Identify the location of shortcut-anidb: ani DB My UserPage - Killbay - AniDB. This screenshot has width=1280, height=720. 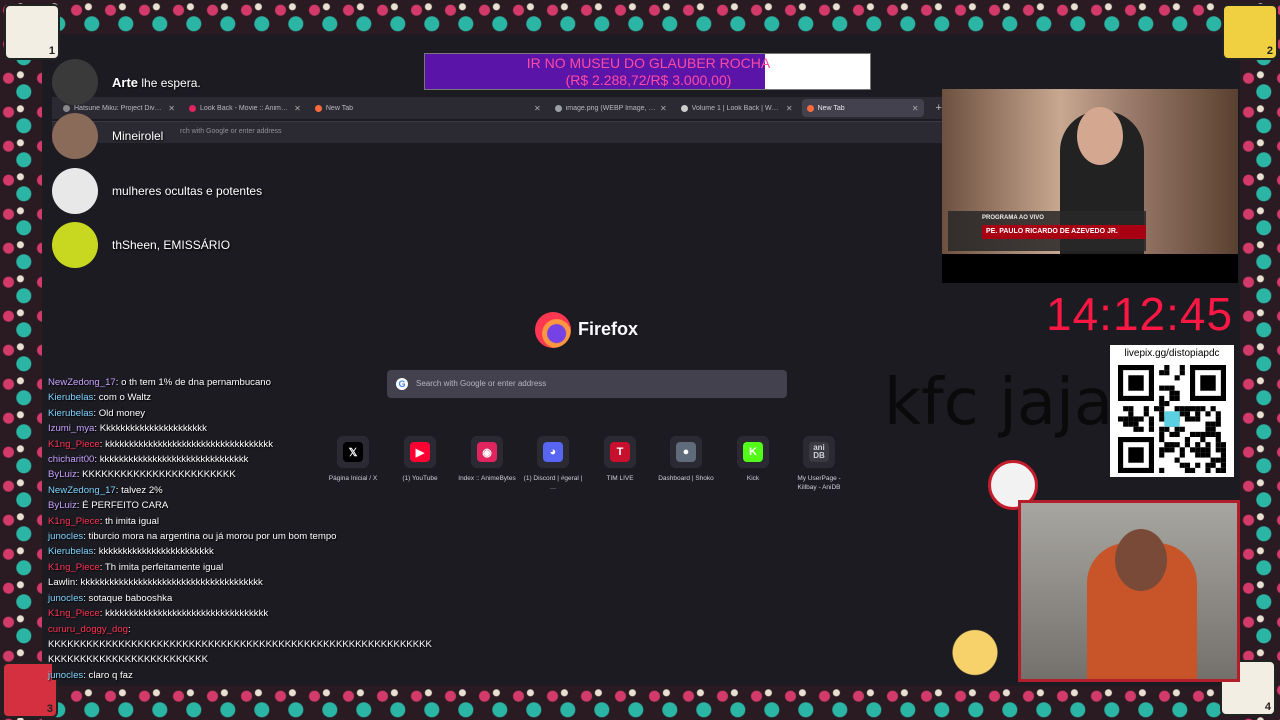
(819, 464).